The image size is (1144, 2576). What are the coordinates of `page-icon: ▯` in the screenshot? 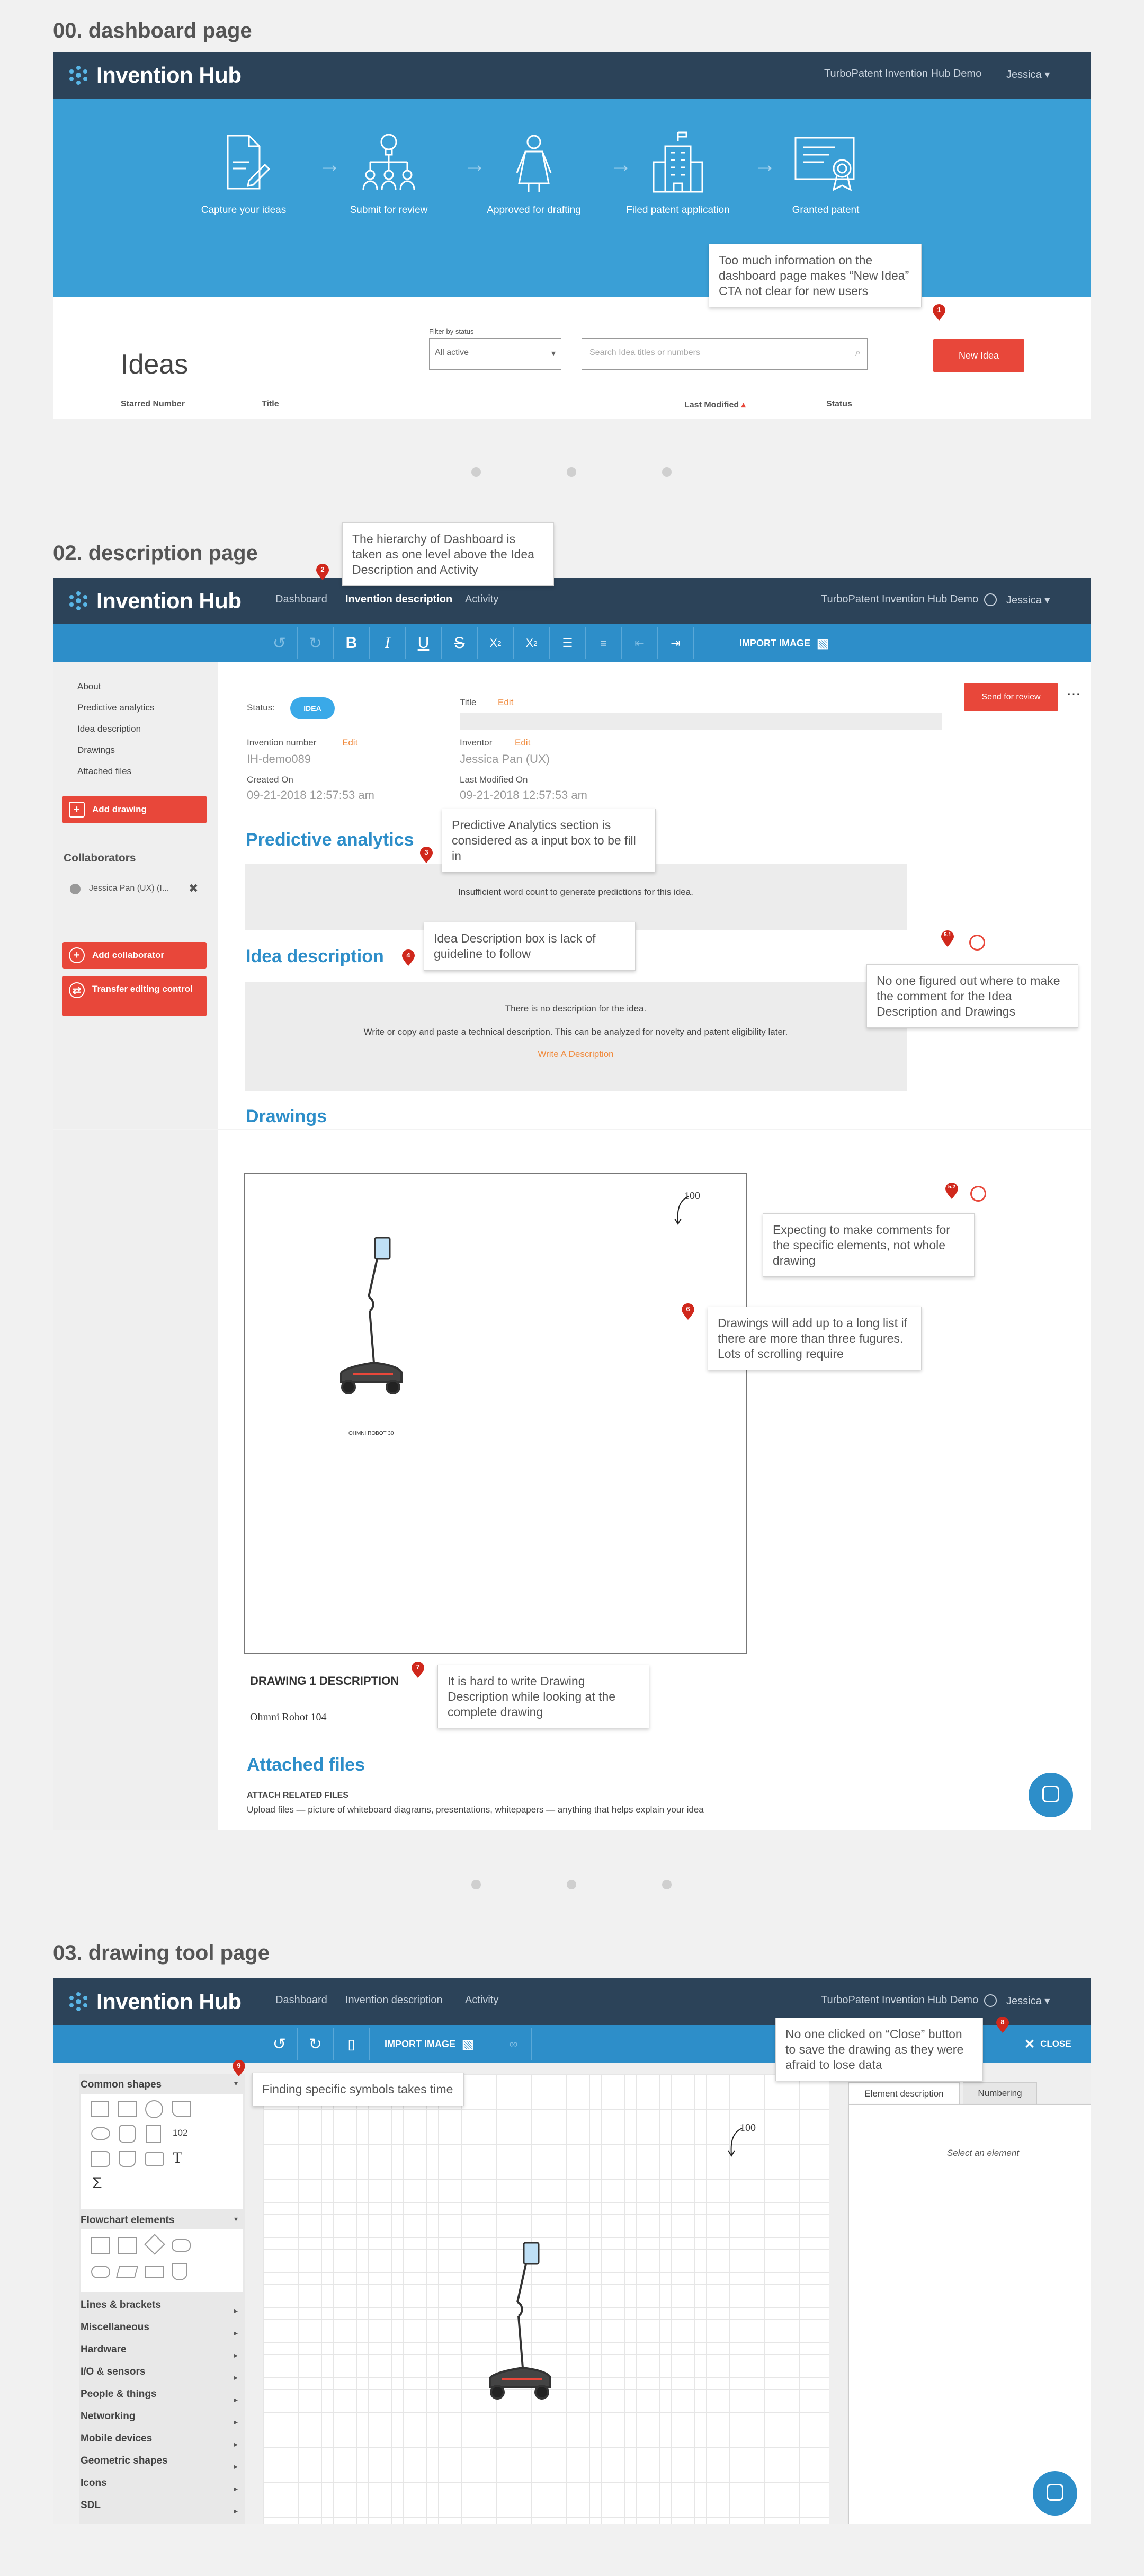 It's located at (352, 2044).